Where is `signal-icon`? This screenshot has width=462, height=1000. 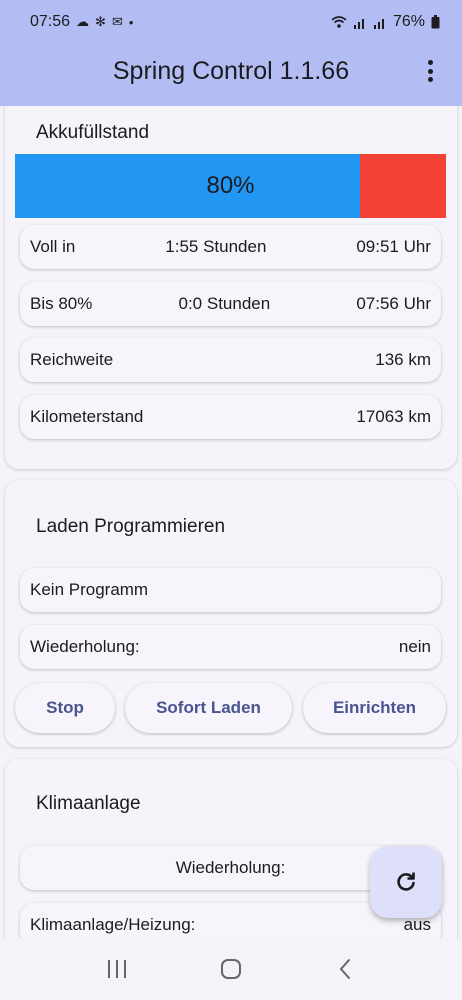
signal-icon is located at coordinates (358, 23).